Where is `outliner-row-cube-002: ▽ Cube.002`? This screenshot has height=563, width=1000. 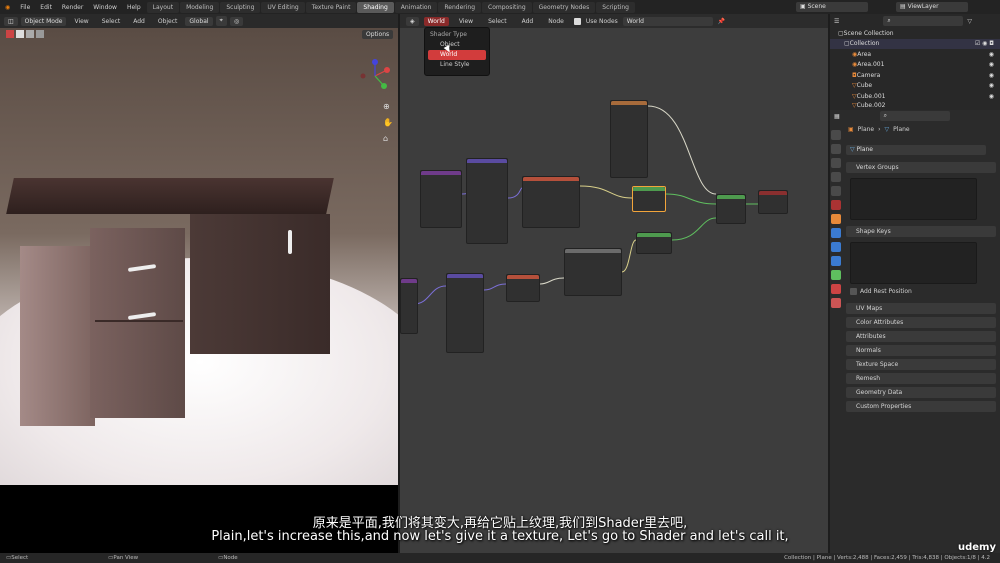
outliner-row-cube-002: ▽ Cube.002 is located at coordinates (915, 105).